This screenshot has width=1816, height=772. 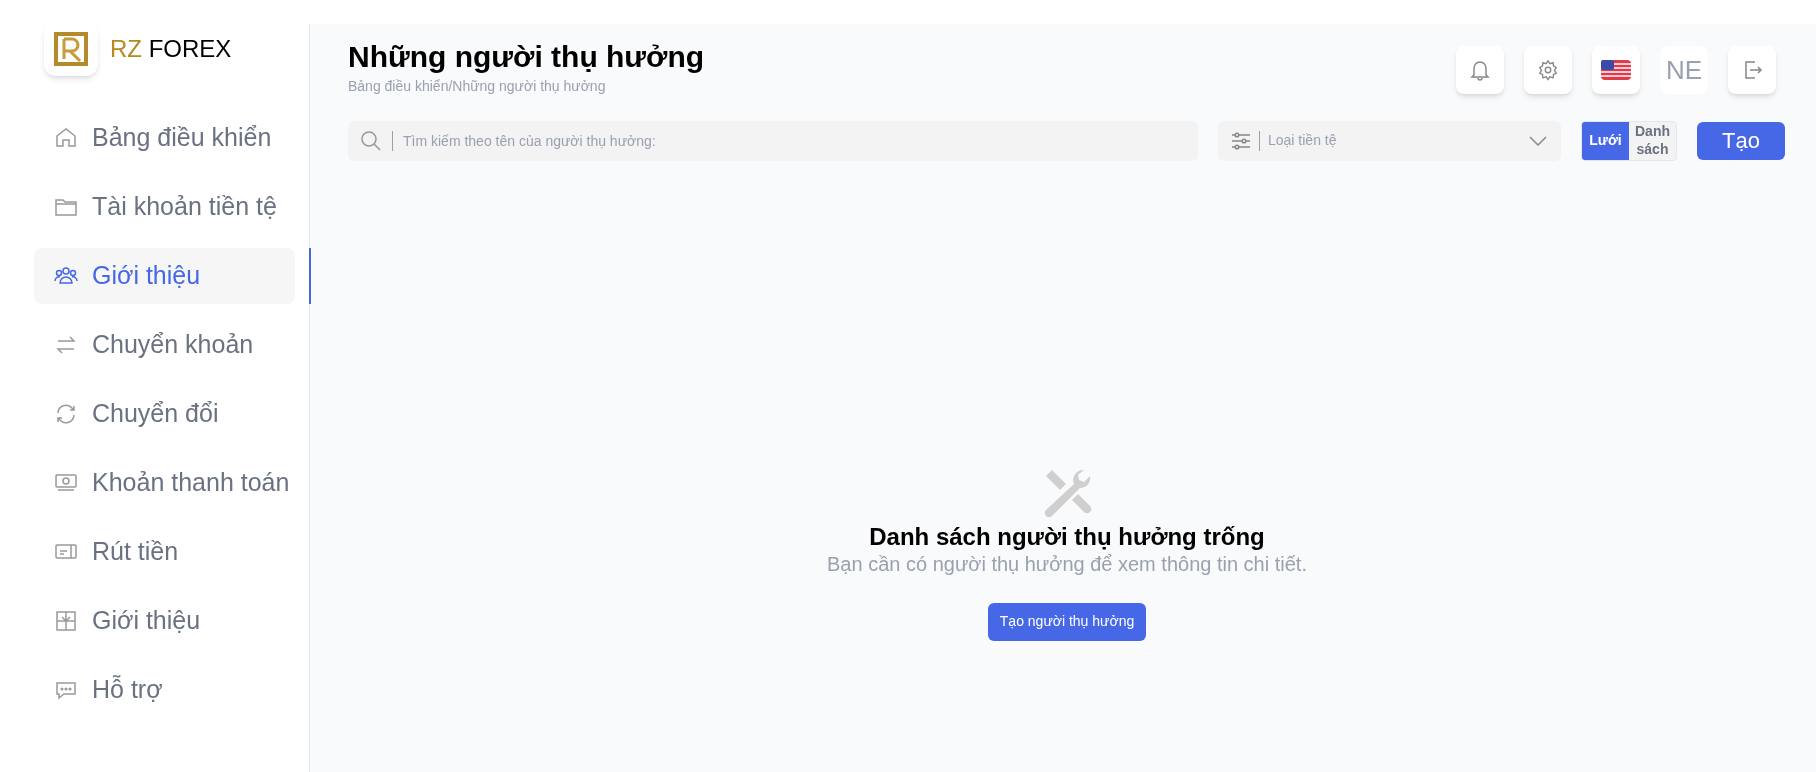 I want to click on dropdown-placeholder: Loại tiền tệ, so click(x=1303, y=140).